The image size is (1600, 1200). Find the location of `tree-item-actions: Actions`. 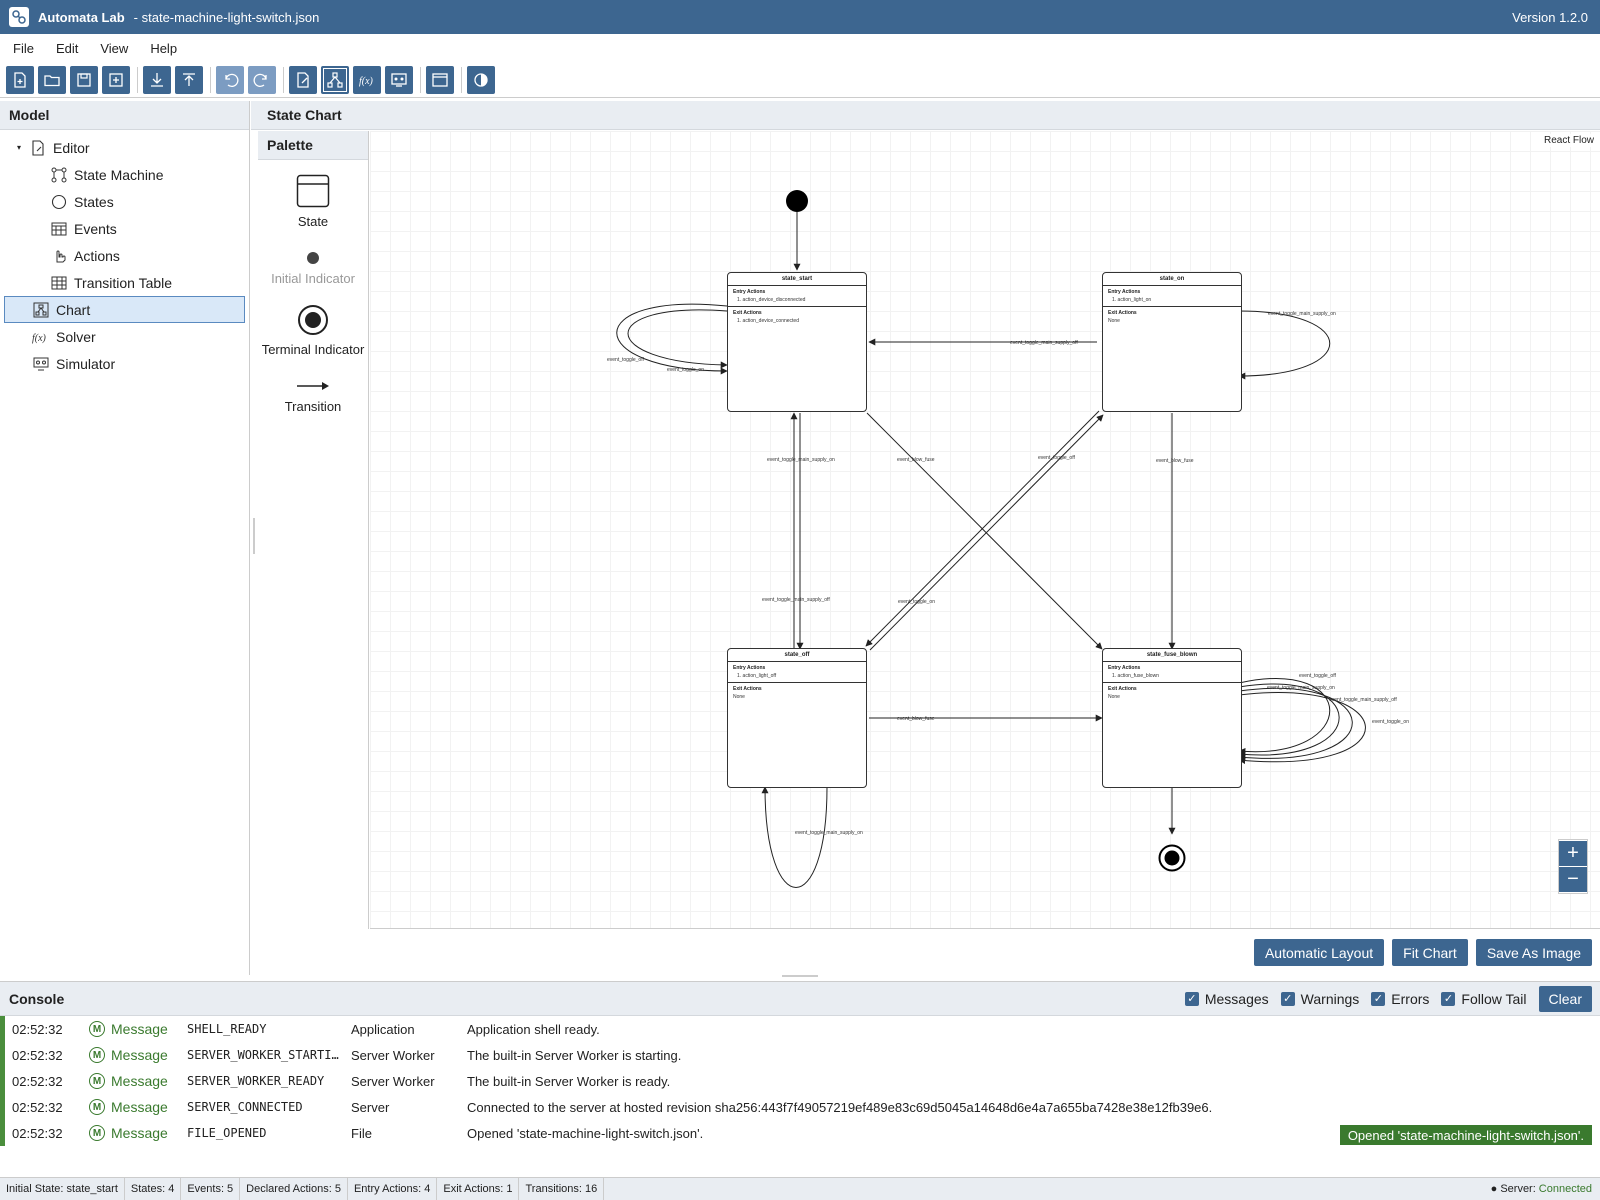

tree-item-actions: Actions is located at coordinates (124, 255).